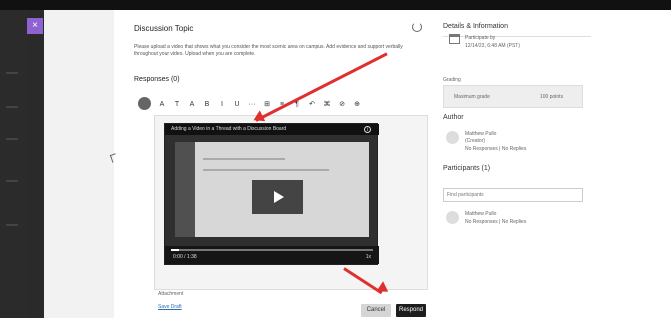  What do you see at coordinates (164, 28) in the screenshot?
I see `page-title: Discussion Topic` at bounding box center [164, 28].